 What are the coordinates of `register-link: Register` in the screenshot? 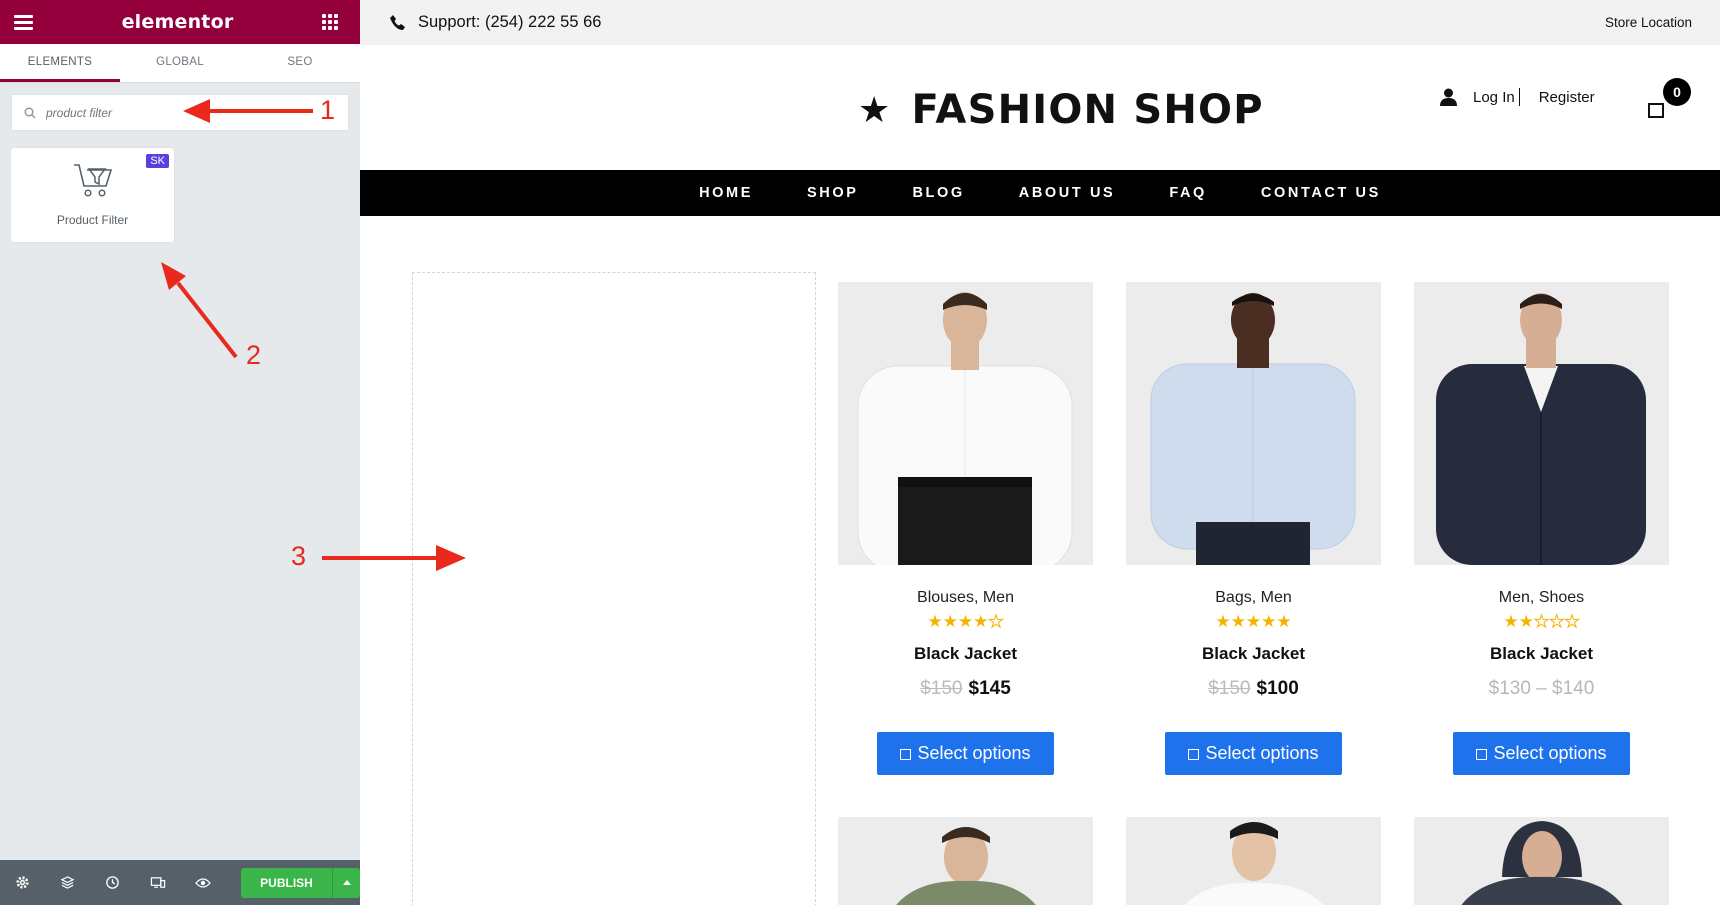 It's located at (1567, 97).